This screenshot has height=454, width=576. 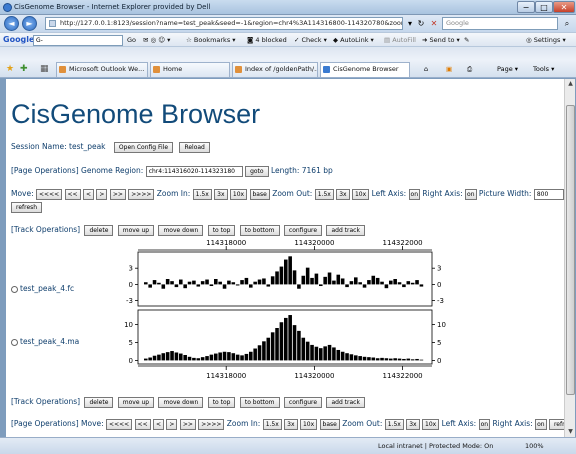 What do you see at coordinates (365, 69) in the screenshot?
I see `tab-cisgenome: CisGenome Browser` at bounding box center [365, 69].